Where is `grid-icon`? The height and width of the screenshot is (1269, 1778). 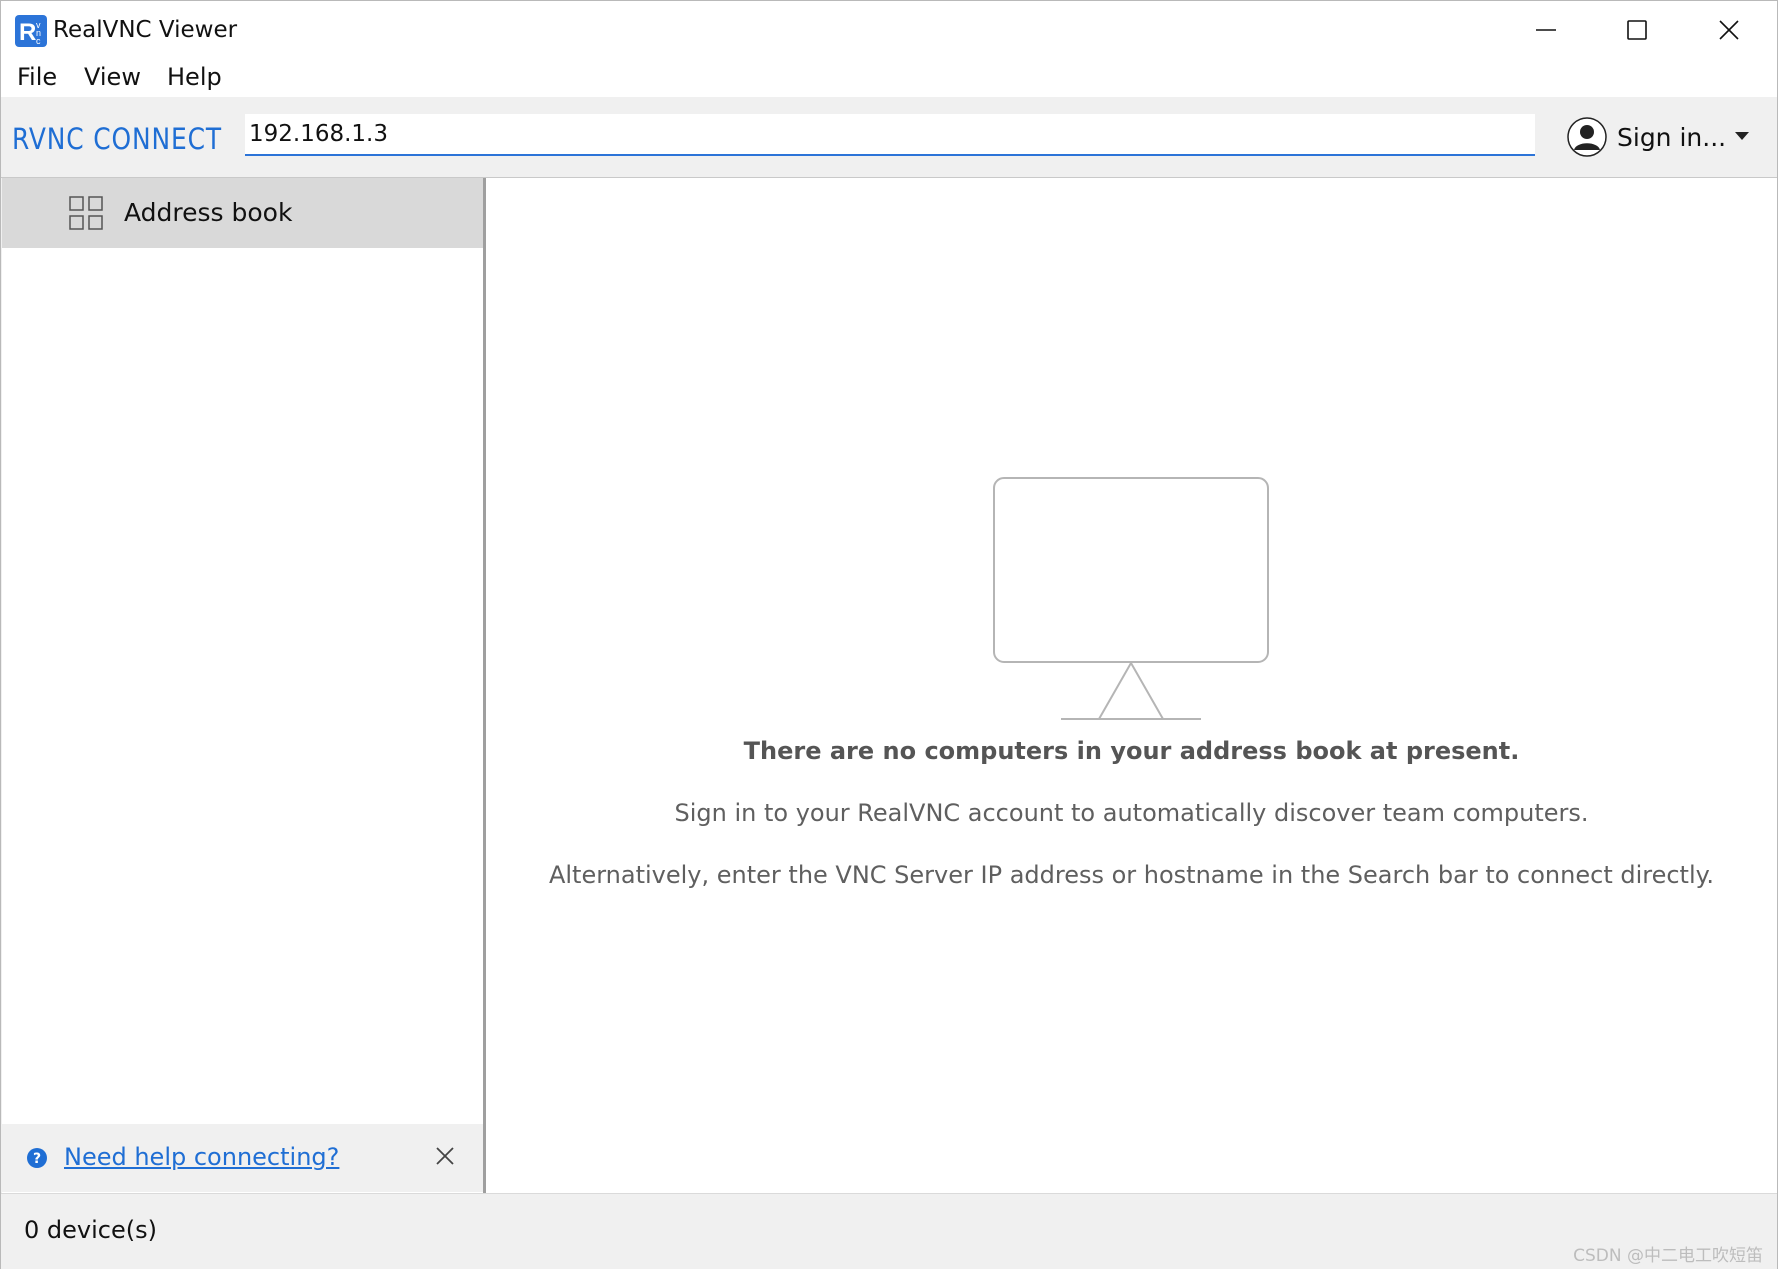 grid-icon is located at coordinates (86, 213).